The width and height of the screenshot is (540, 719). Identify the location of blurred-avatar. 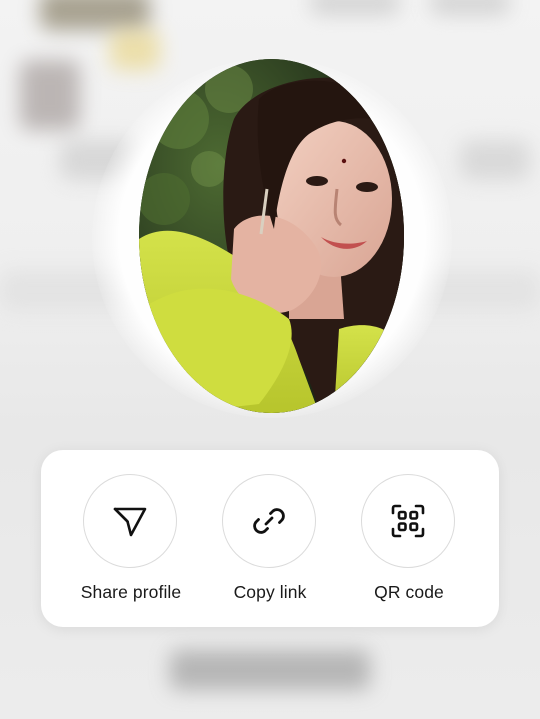
(50, 95).